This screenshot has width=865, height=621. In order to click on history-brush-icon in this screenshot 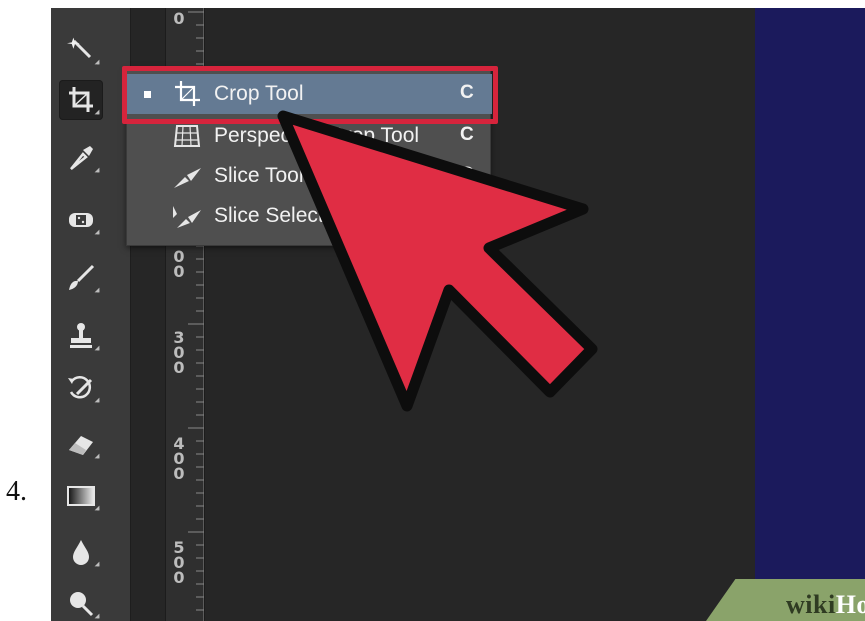, I will do `click(80, 387)`.